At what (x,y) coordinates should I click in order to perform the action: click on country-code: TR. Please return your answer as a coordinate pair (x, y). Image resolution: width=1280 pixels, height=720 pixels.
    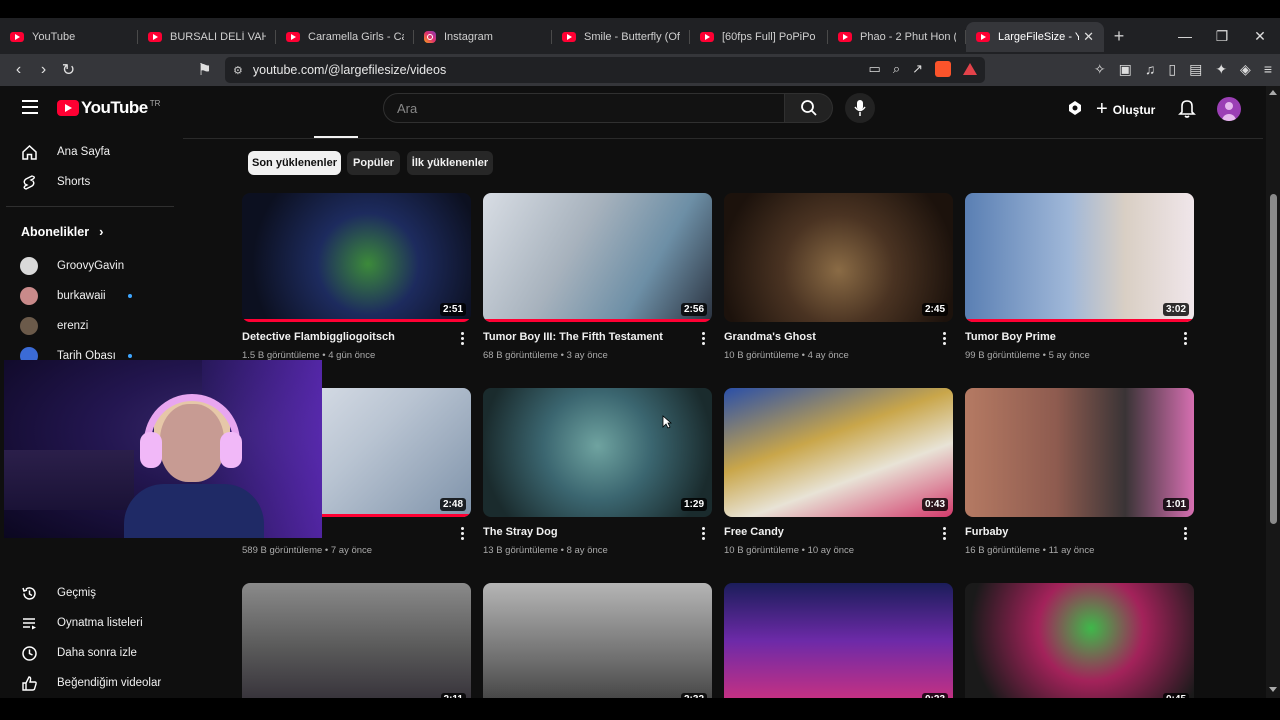
    Looking at the image, I should click on (155, 103).